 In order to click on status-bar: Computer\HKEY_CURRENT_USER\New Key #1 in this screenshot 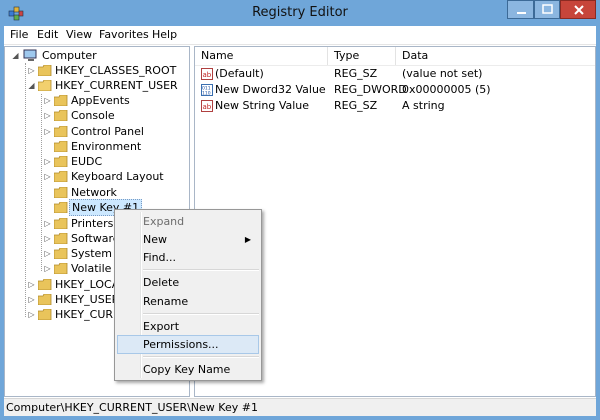, I will do `click(300, 407)`.